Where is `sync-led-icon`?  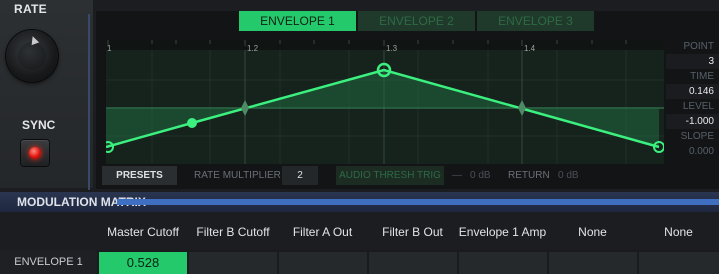 sync-led-icon is located at coordinates (35, 153).